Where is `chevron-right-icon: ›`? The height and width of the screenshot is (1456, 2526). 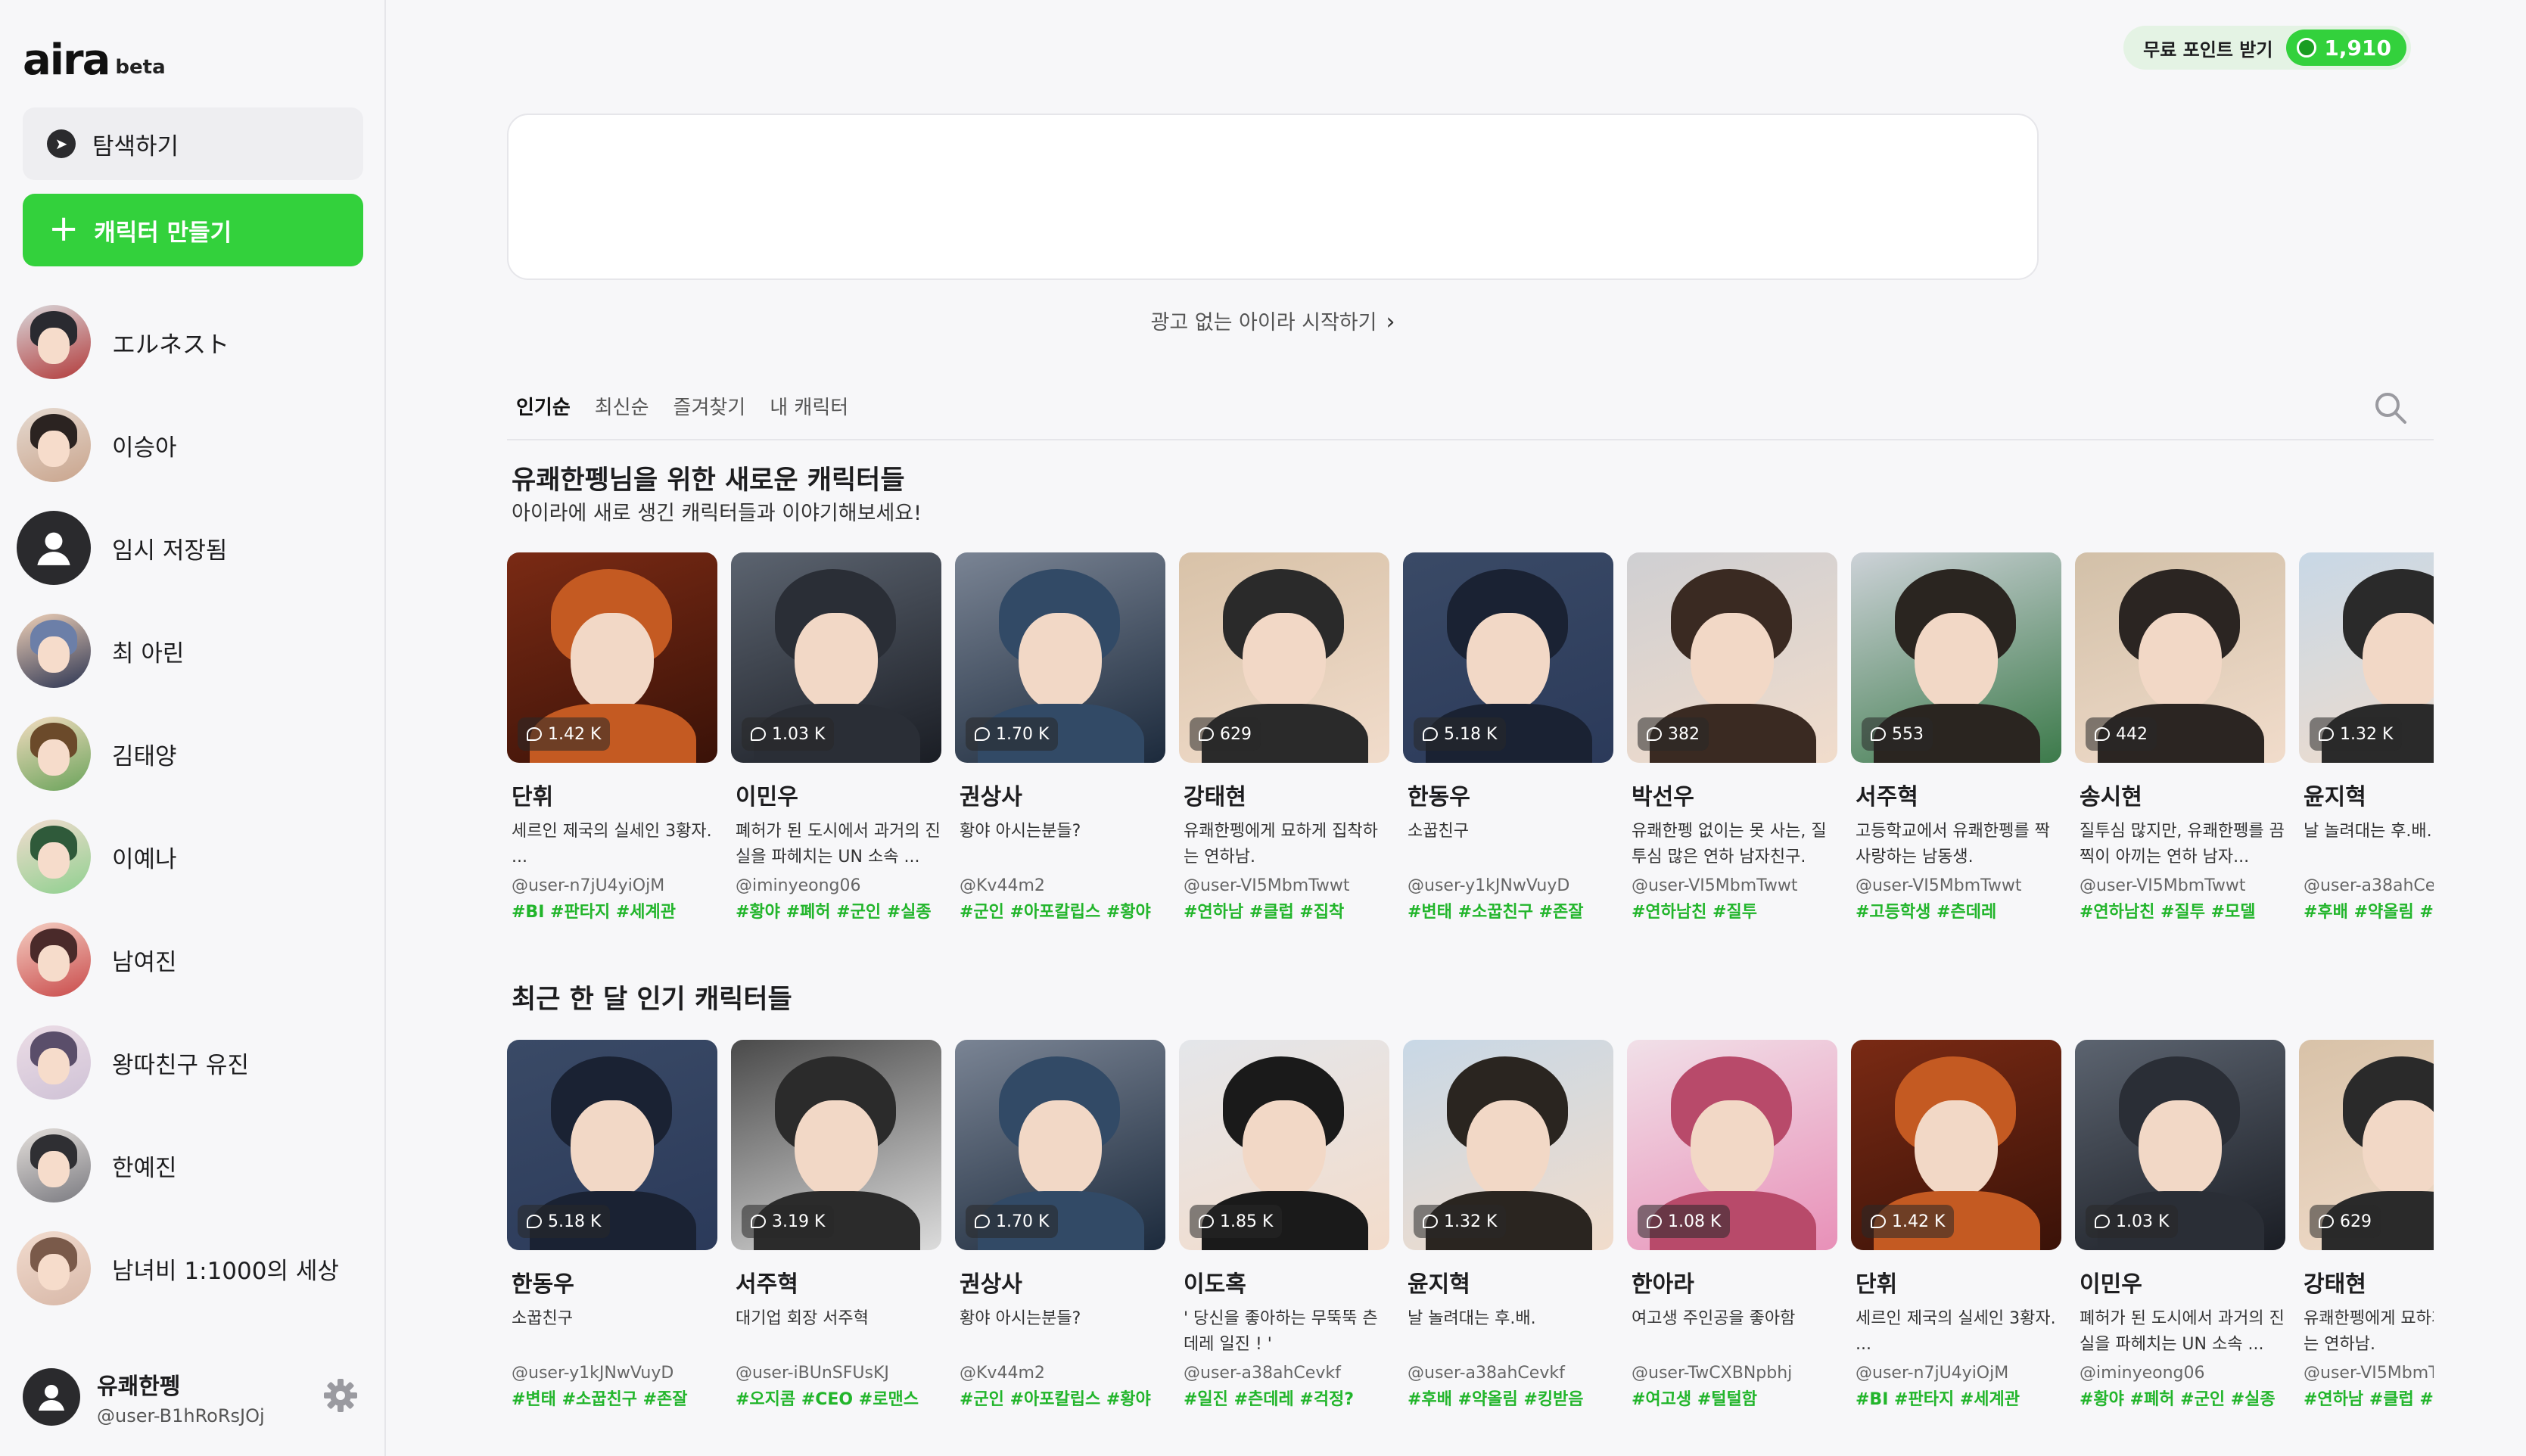
chevron-right-icon: › is located at coordinates (1390, 322).